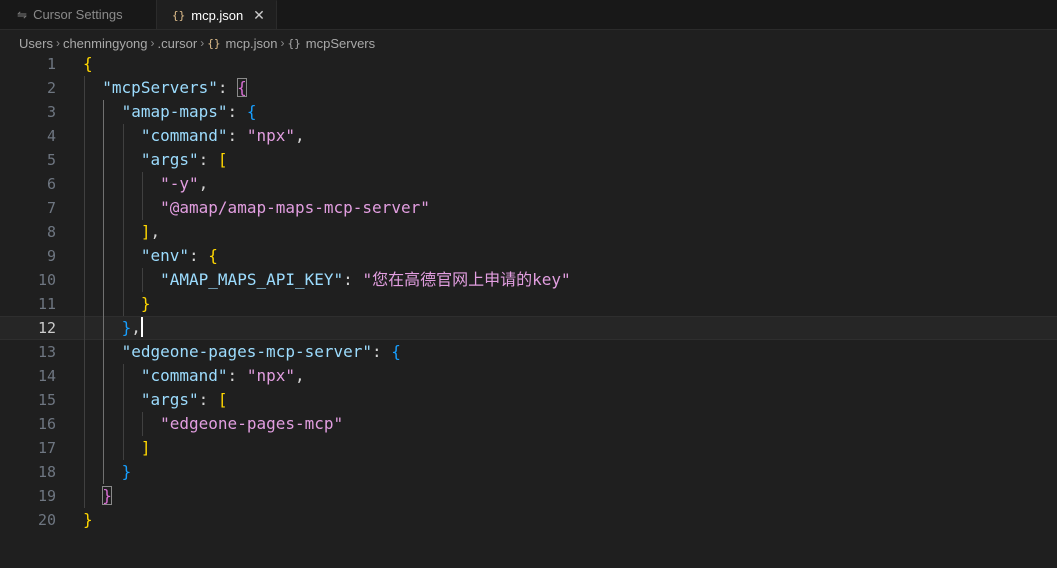 This screenshot has width=1057, height=568. What do you see at coordinates (528, 88) in the screenshot?
I see `code-line: 2 "mcpServers": {` at bounding box center [528, 88].